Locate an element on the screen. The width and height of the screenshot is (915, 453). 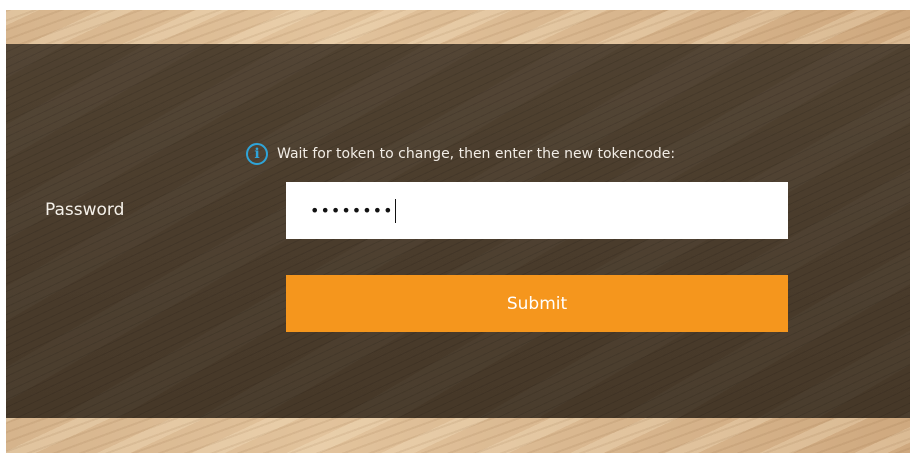
password-input: •••••••• is located at coordinates (537, 210).